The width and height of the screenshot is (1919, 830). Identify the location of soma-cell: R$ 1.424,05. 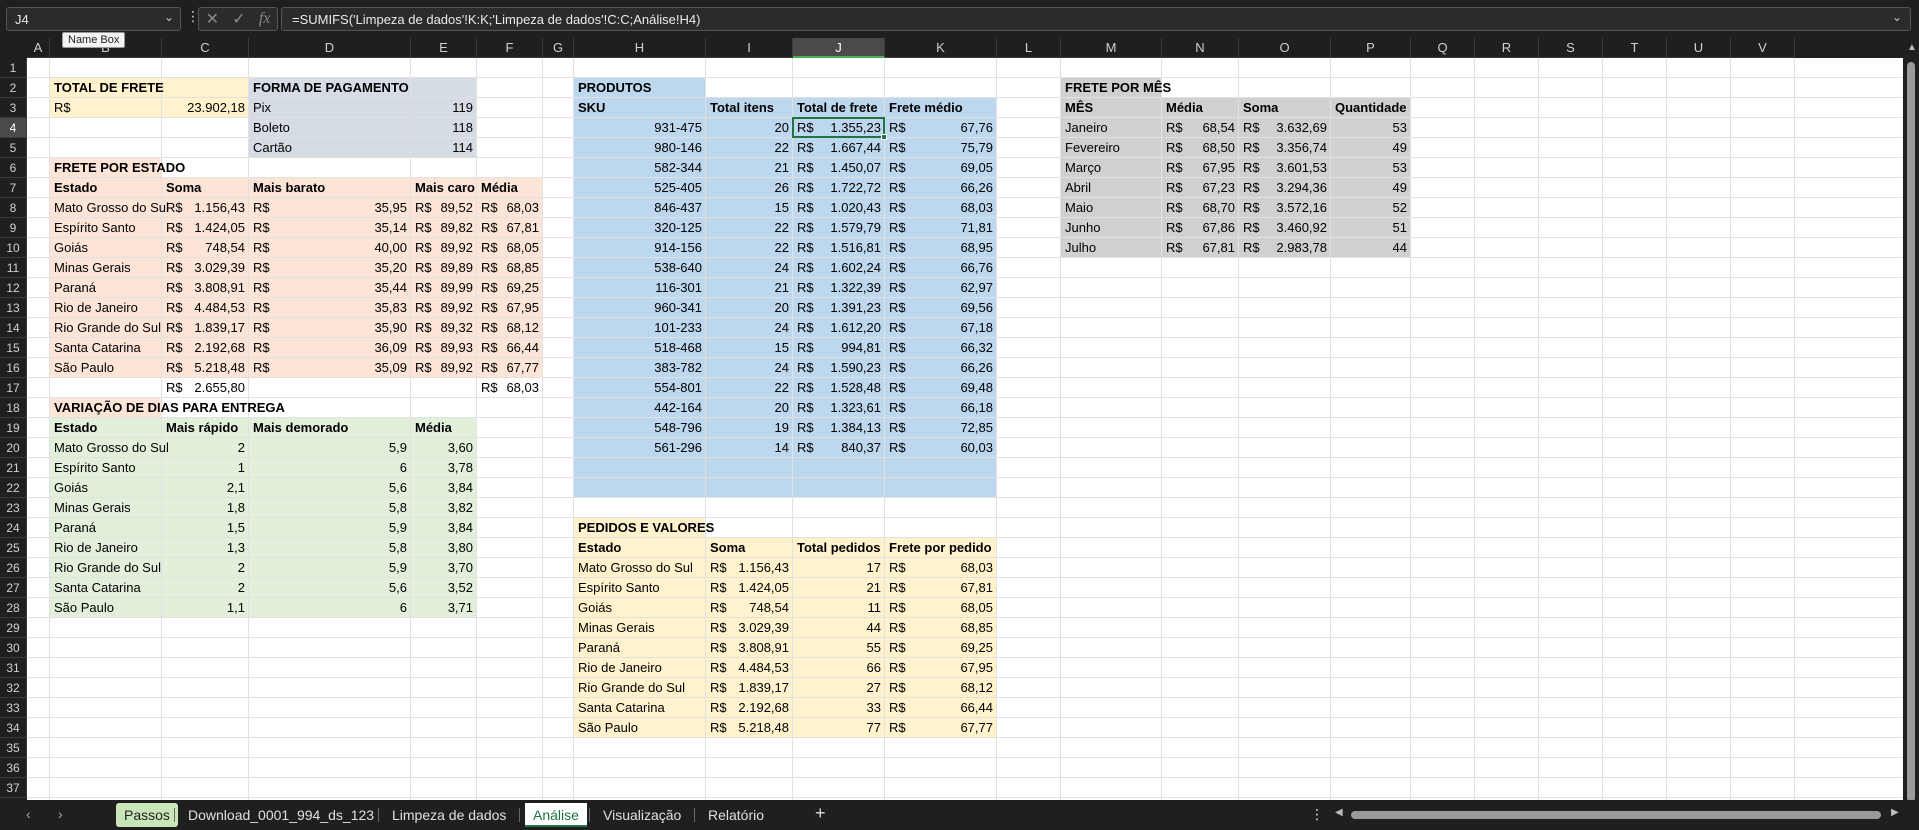
(205, 228).